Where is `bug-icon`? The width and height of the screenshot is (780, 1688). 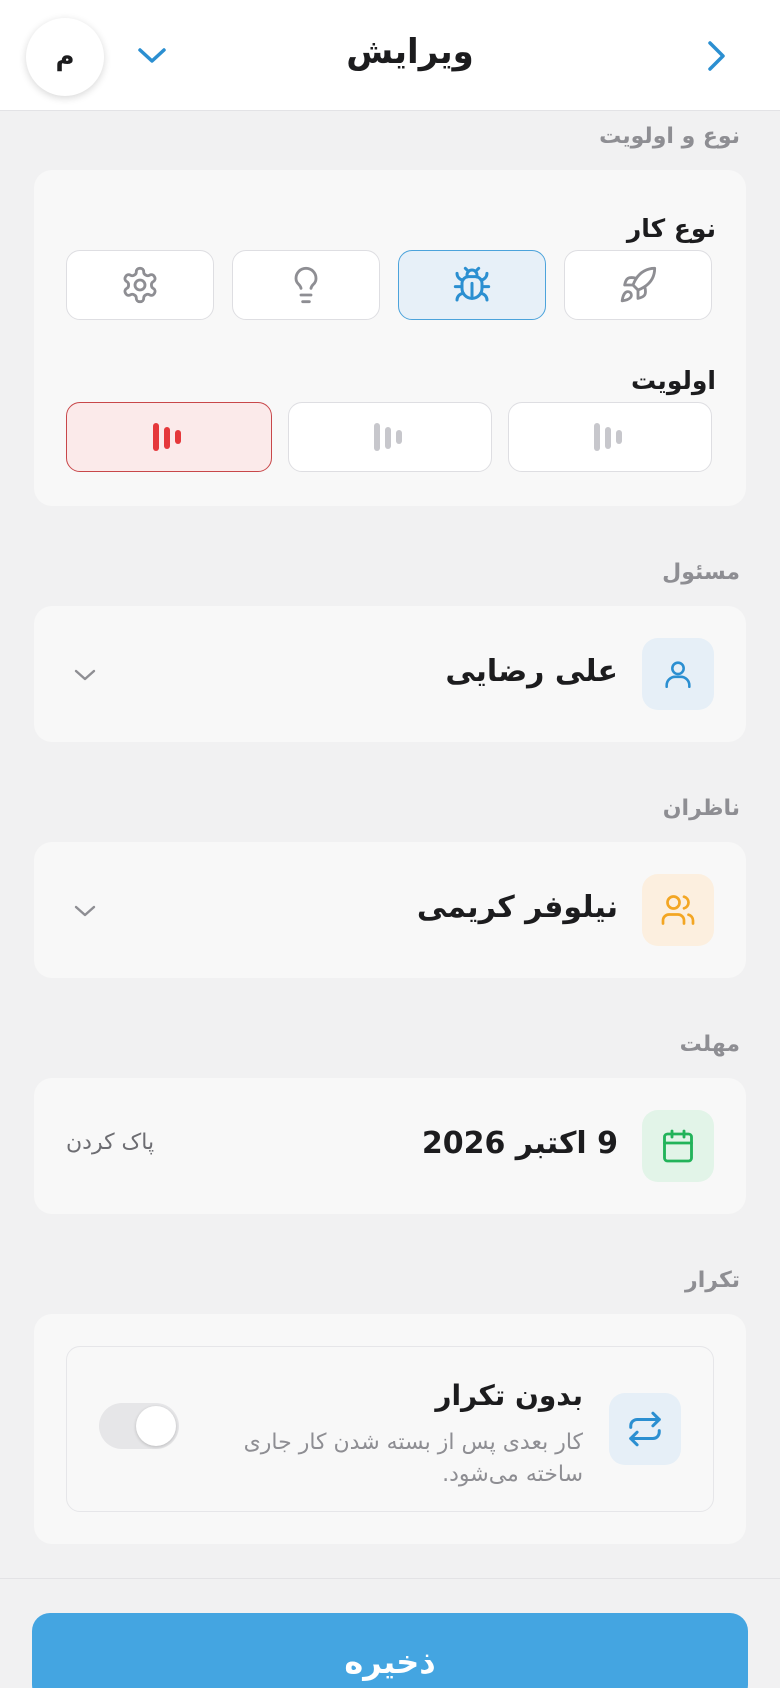 bug-icon is located at coordinates (472, 284).